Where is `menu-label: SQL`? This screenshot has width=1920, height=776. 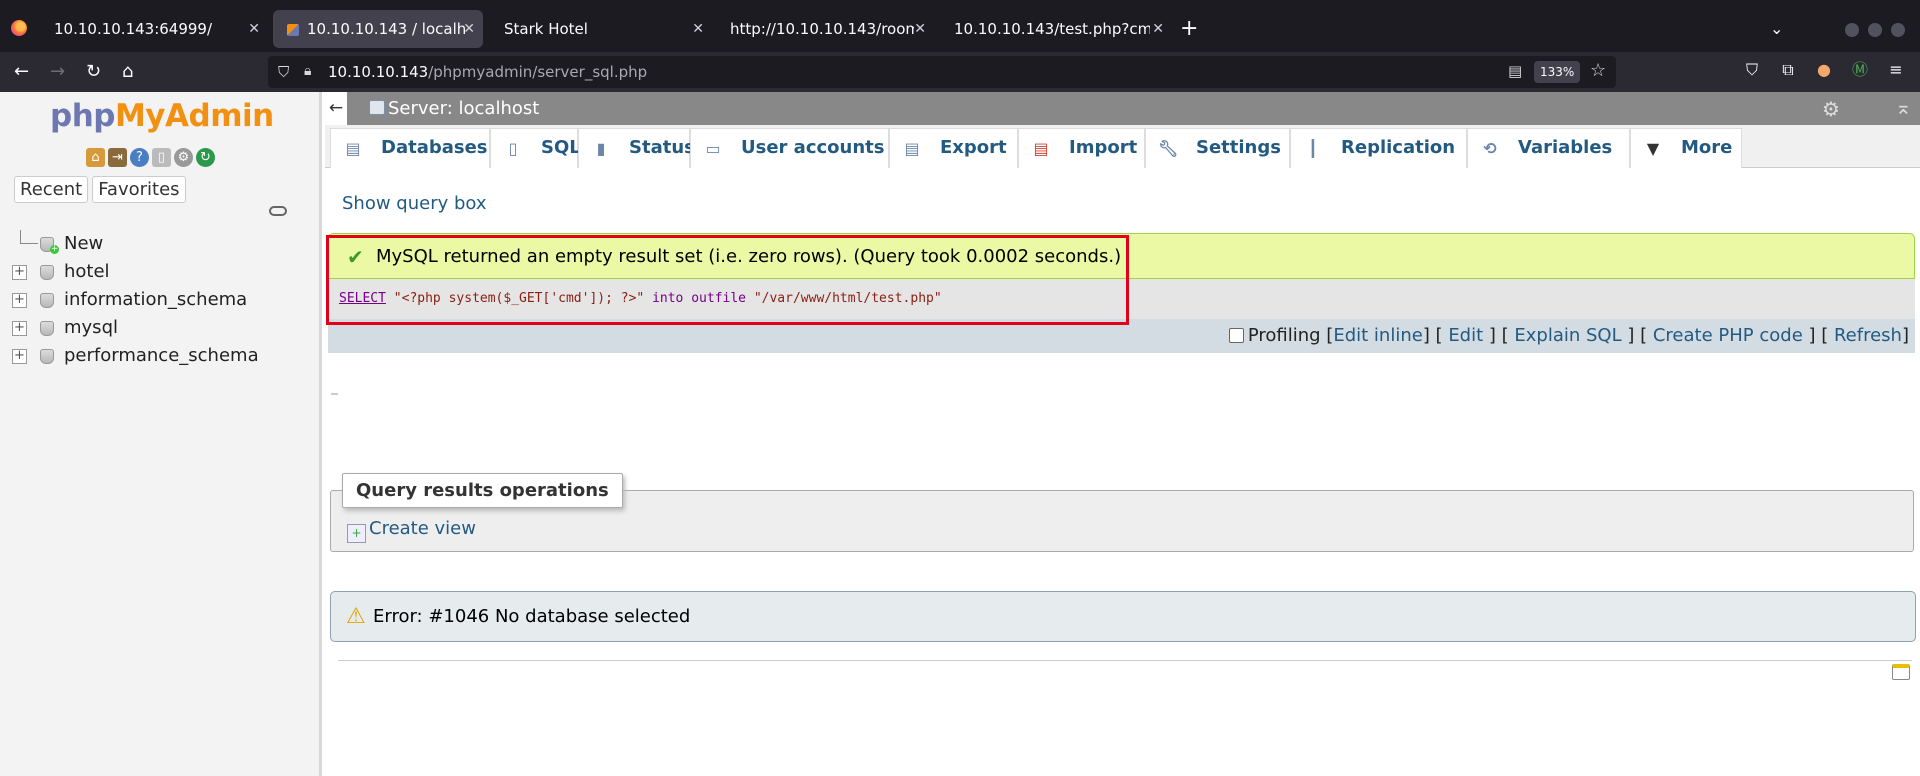 menu-label: SQL is located at coordinates (561, 147).